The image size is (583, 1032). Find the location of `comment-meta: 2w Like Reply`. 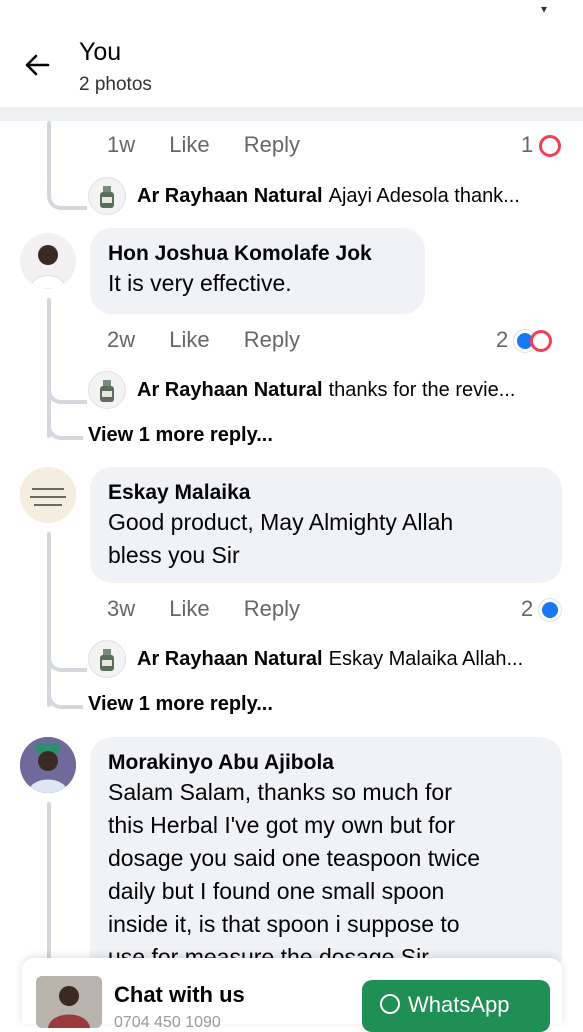

comment-meta: 2w Like Reply is located at coordinates (217, 340).